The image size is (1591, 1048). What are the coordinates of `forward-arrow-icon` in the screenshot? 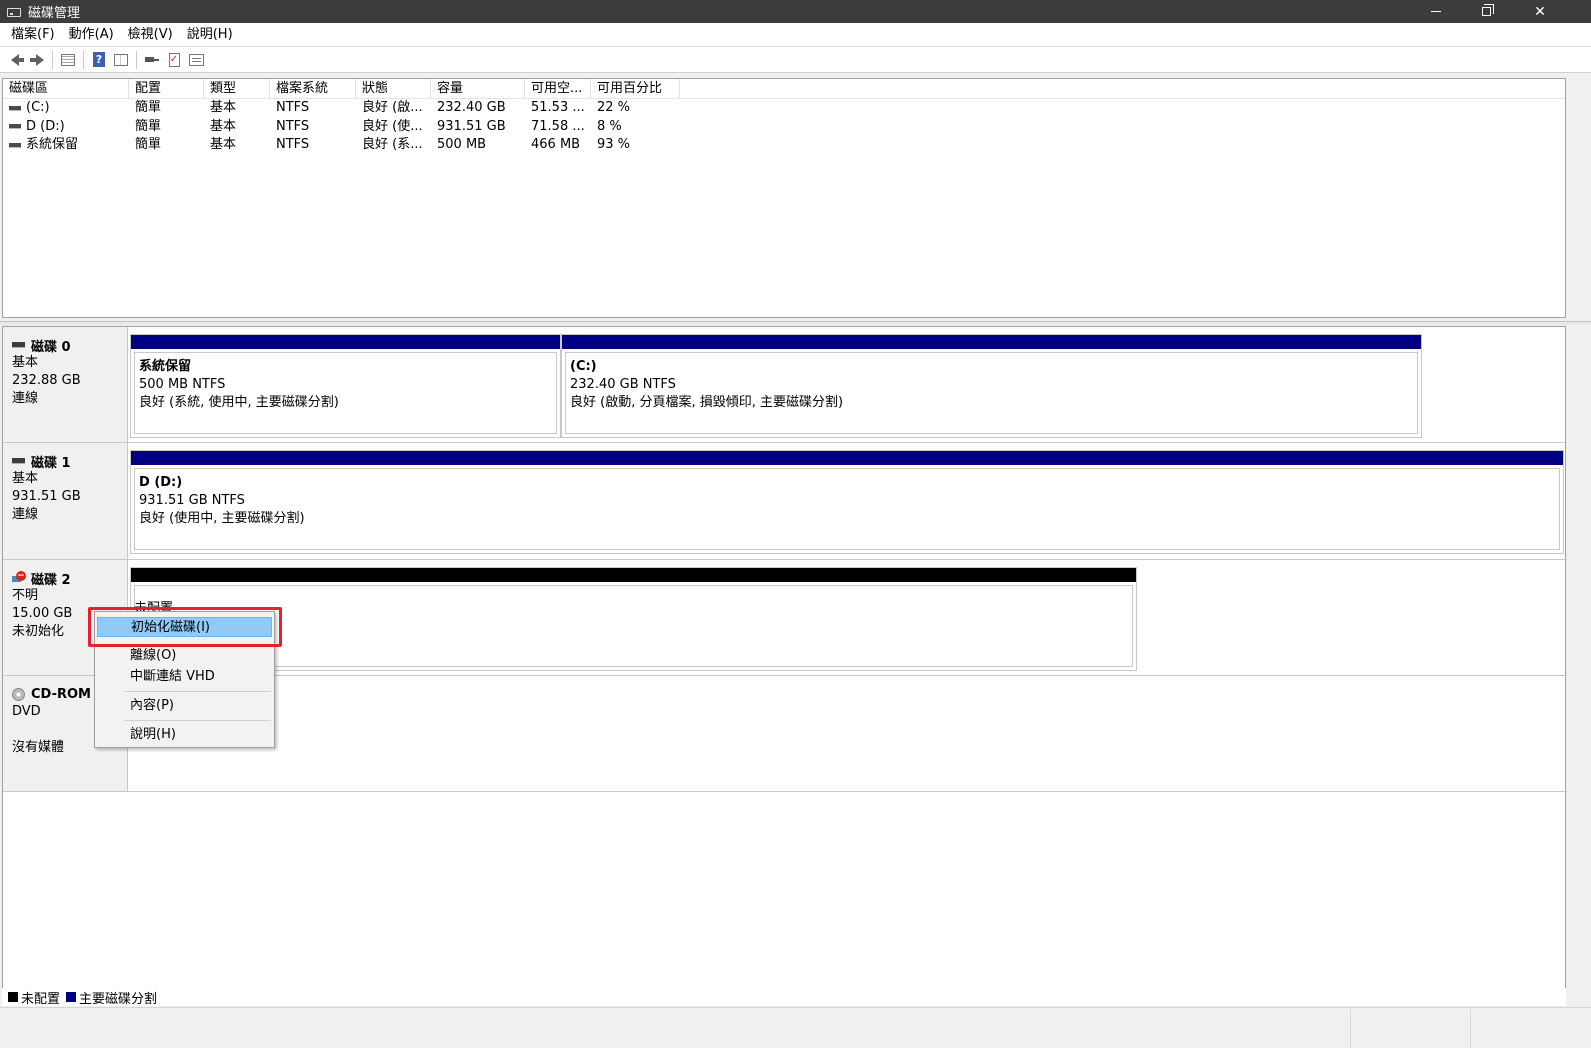 It's located at (37, 59).